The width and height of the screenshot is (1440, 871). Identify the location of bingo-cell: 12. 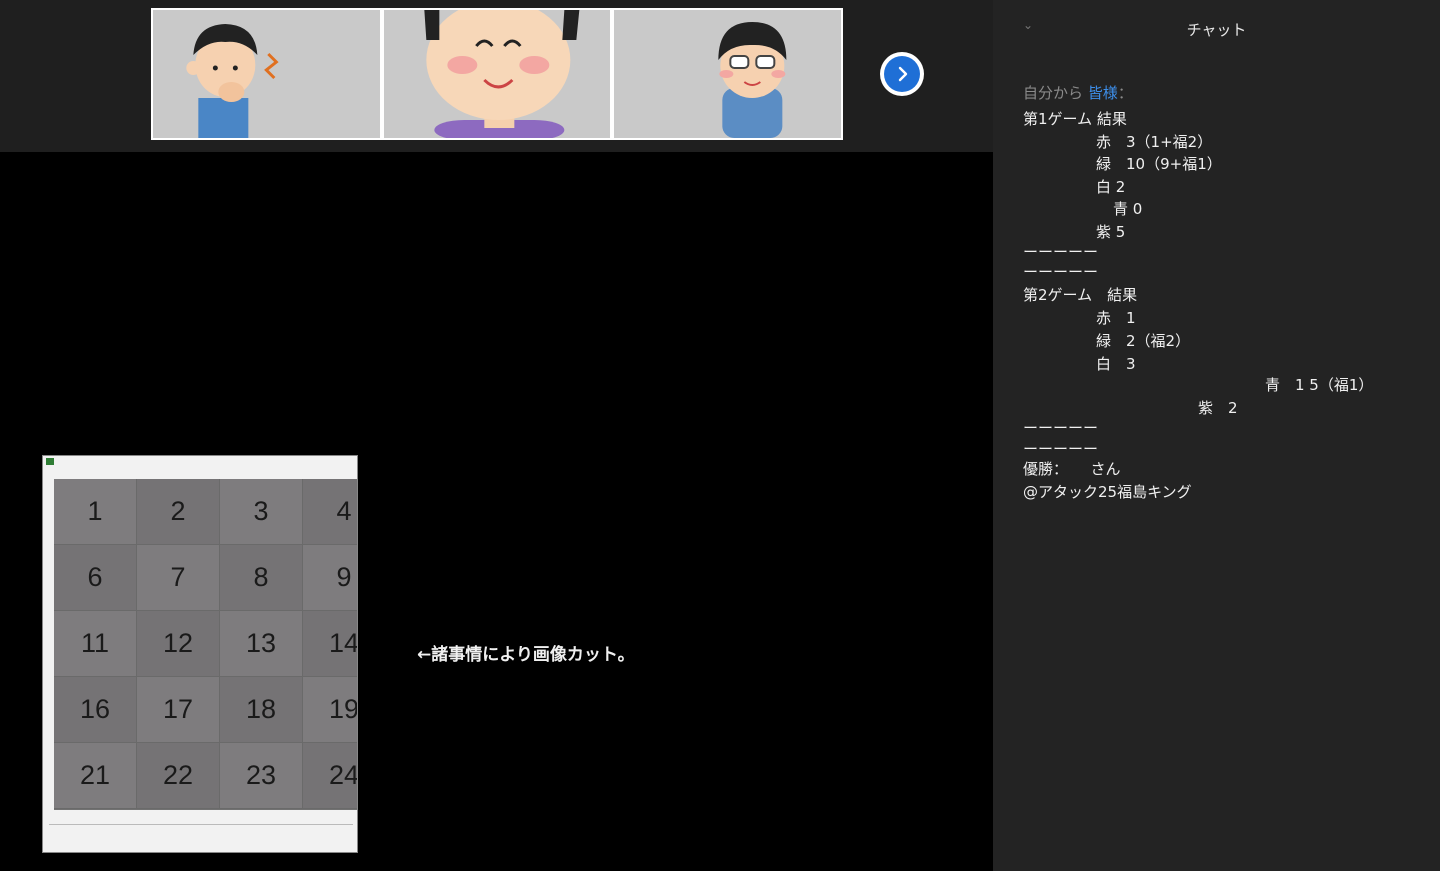
(178, 644).